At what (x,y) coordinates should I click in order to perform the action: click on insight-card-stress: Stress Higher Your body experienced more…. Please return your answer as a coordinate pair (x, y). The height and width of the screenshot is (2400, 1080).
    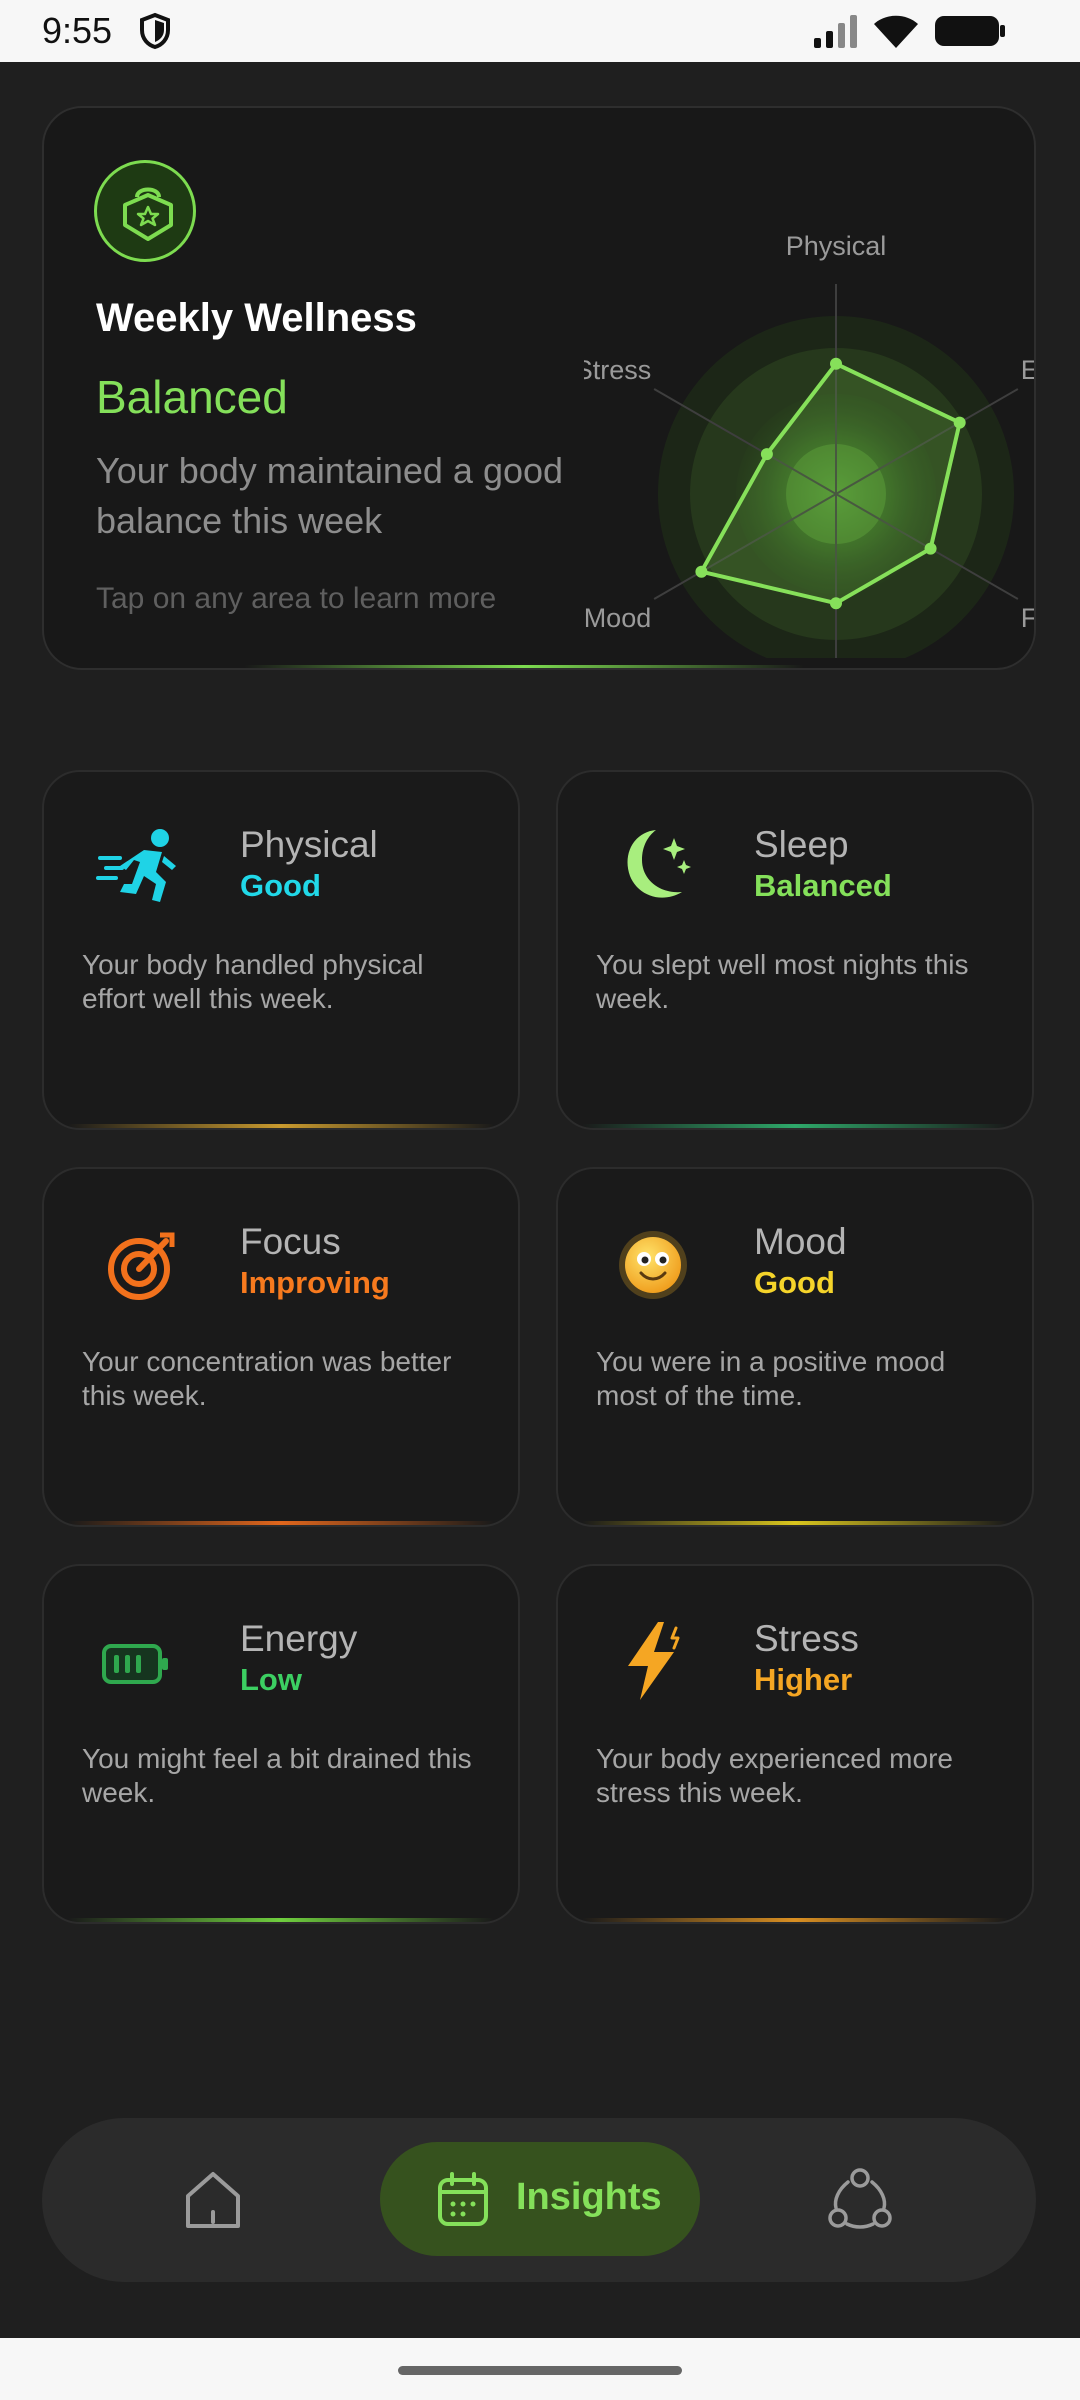
    Looking at the image, I should click on (795, 1744).